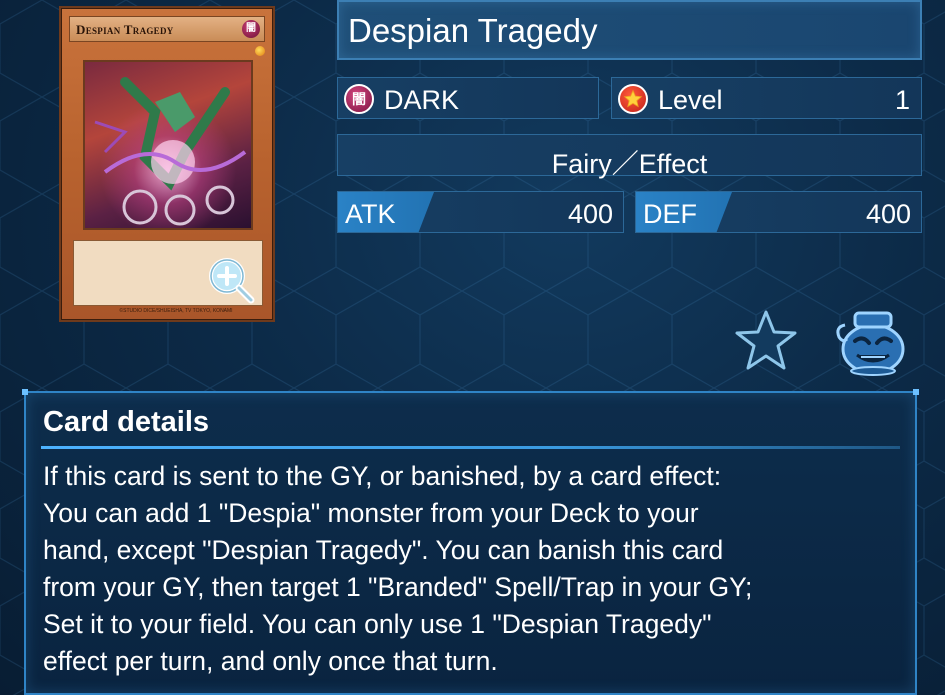  Describe the element at coordinates (359, 99) in the screenshot. I see `dark-attribute-icon: 闇` at that location.